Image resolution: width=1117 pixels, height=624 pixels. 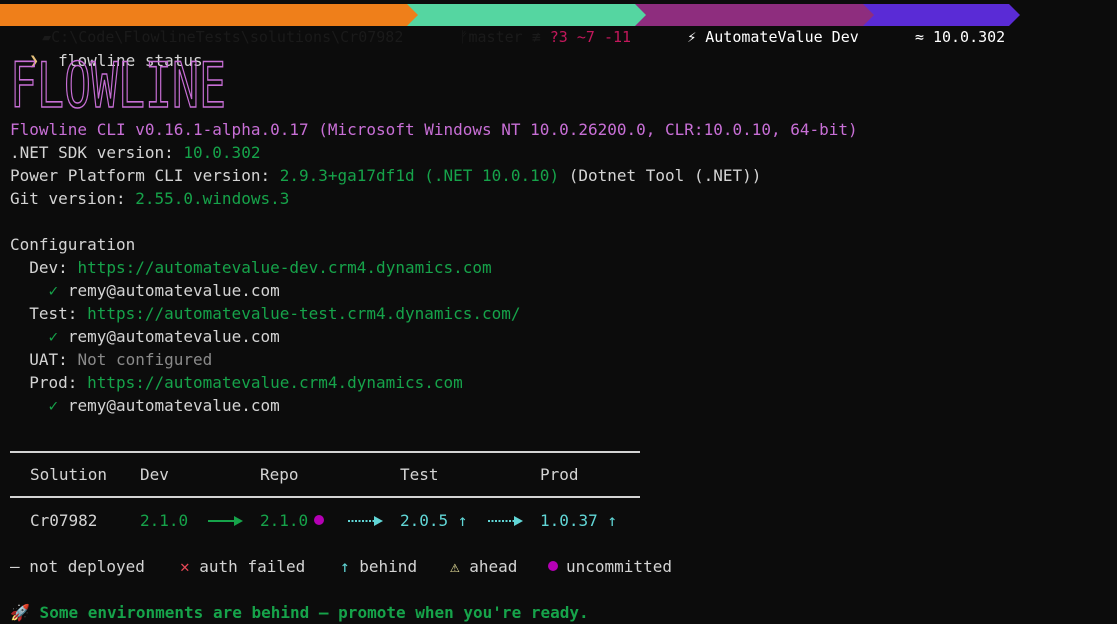 I want to click on table-header-rule, so click(x=325, y=497).